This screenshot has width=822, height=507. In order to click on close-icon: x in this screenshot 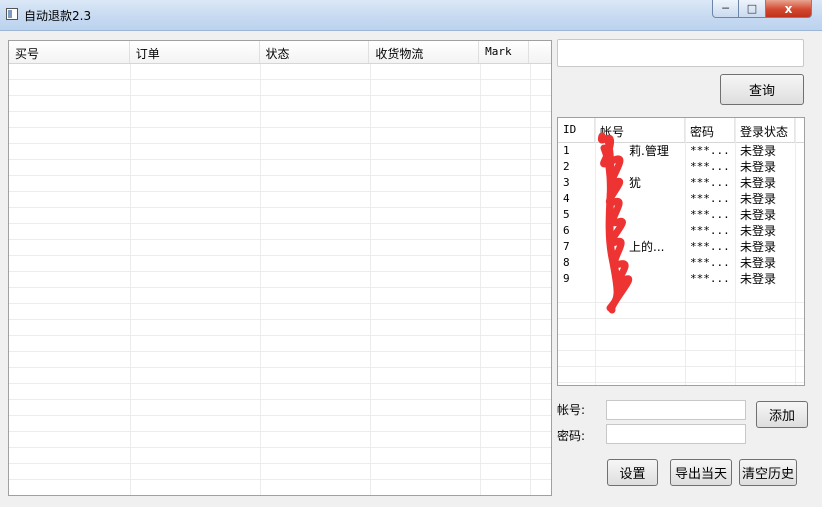, I will do `click(788, 8)`.